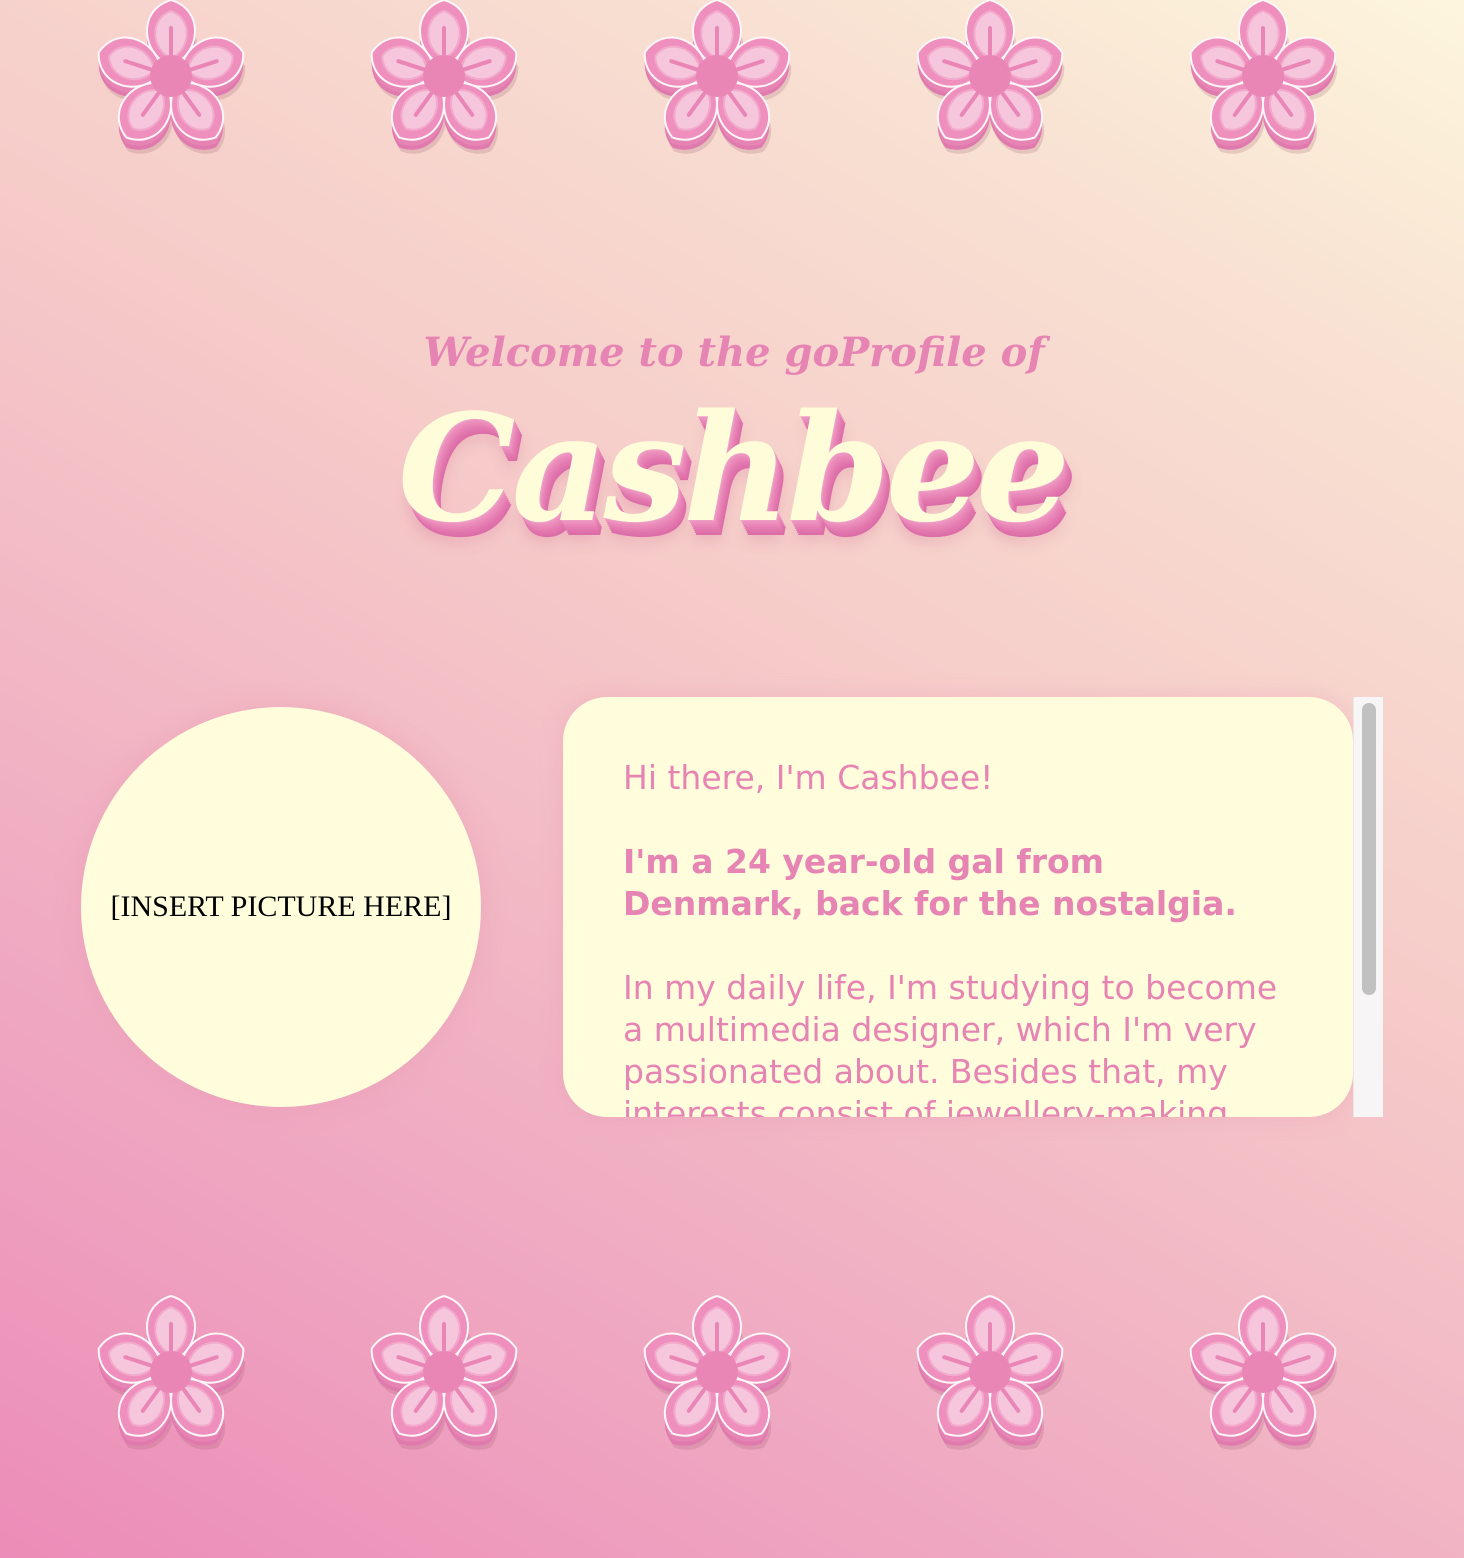 This screenshot has height=1558, width=1464. I want to click on bottom-flower-row, so click(732, 1381).